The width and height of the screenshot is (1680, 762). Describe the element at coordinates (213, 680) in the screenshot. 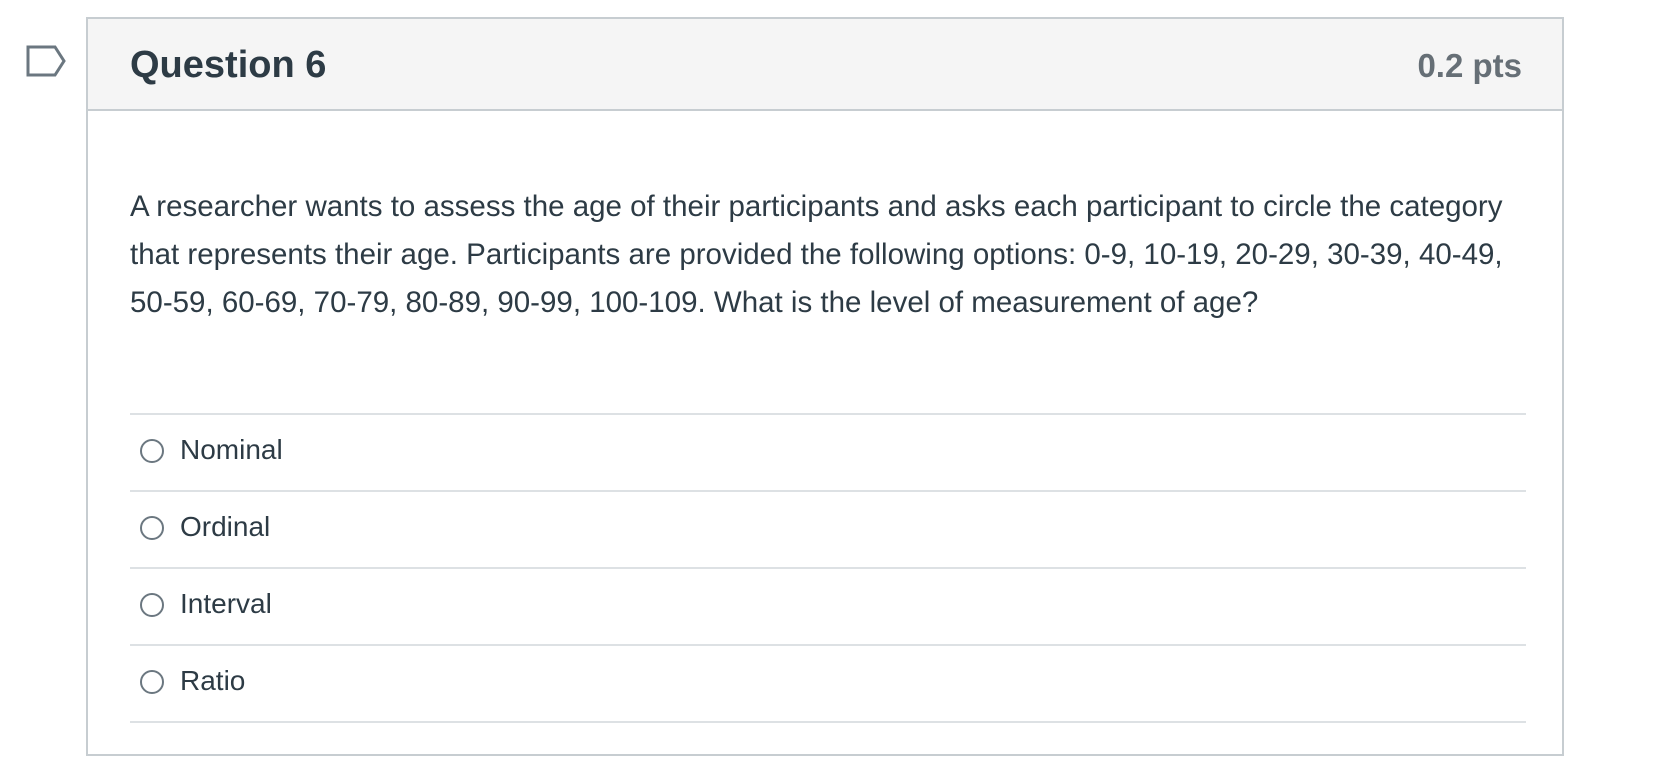

I see `answer-label: Ratio` at that location.